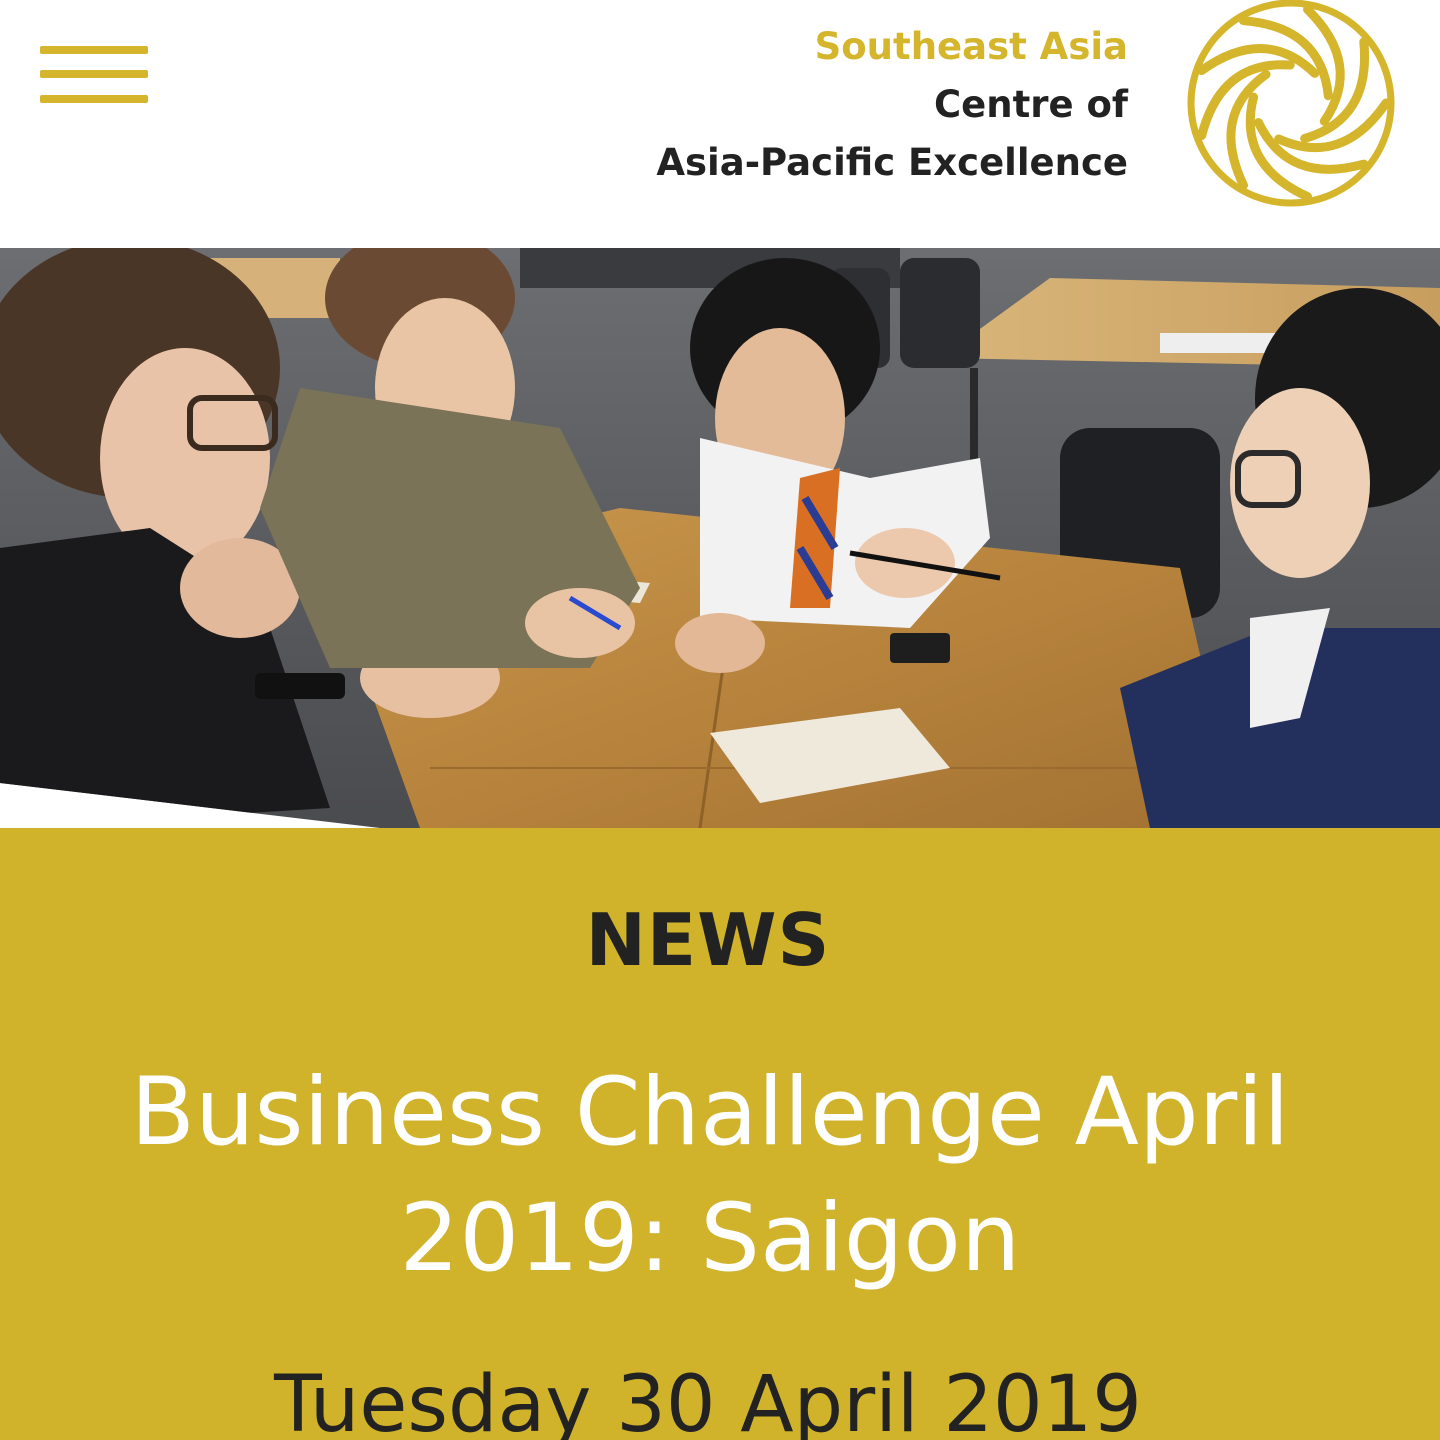 Image resolution: width=1440 pixels, height=1440 pixels. I want to click on hamburger-menu-icon, so click(94, 76).